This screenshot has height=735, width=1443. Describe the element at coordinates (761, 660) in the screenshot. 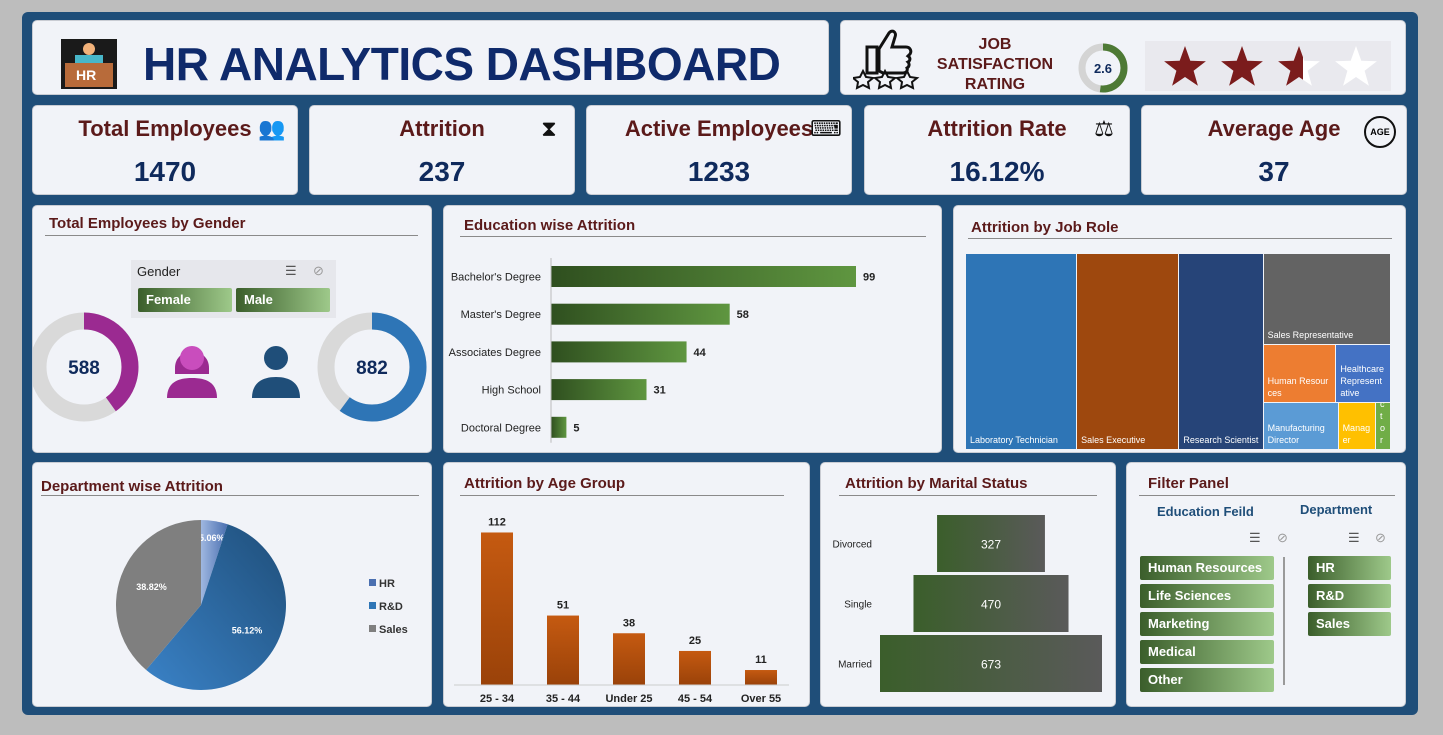

I see `age-value-label: 11` at that location.